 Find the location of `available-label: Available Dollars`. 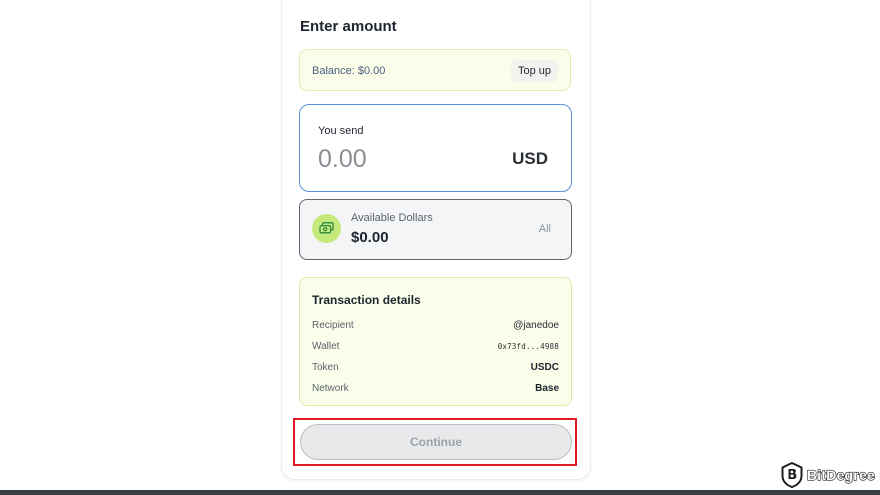

available-label: Available Dollars is located at coordinates (392, 218).